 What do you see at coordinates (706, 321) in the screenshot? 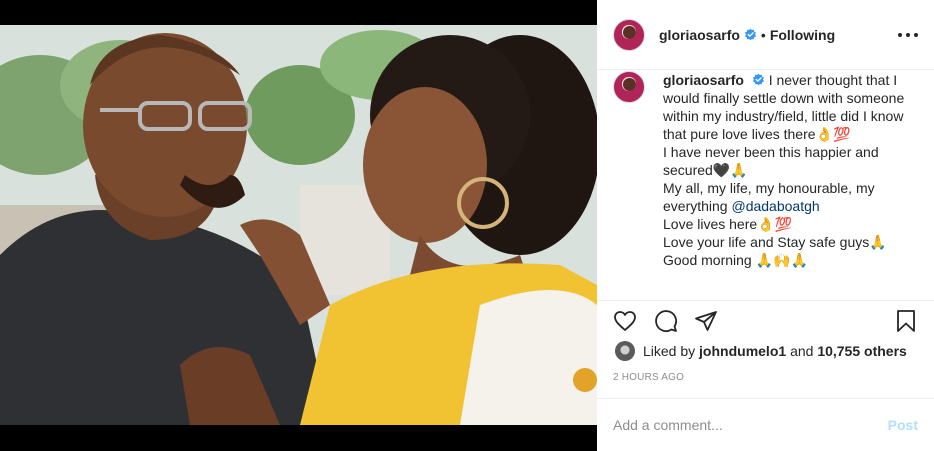
I see `share-icon` at bounding box center [706, 321].